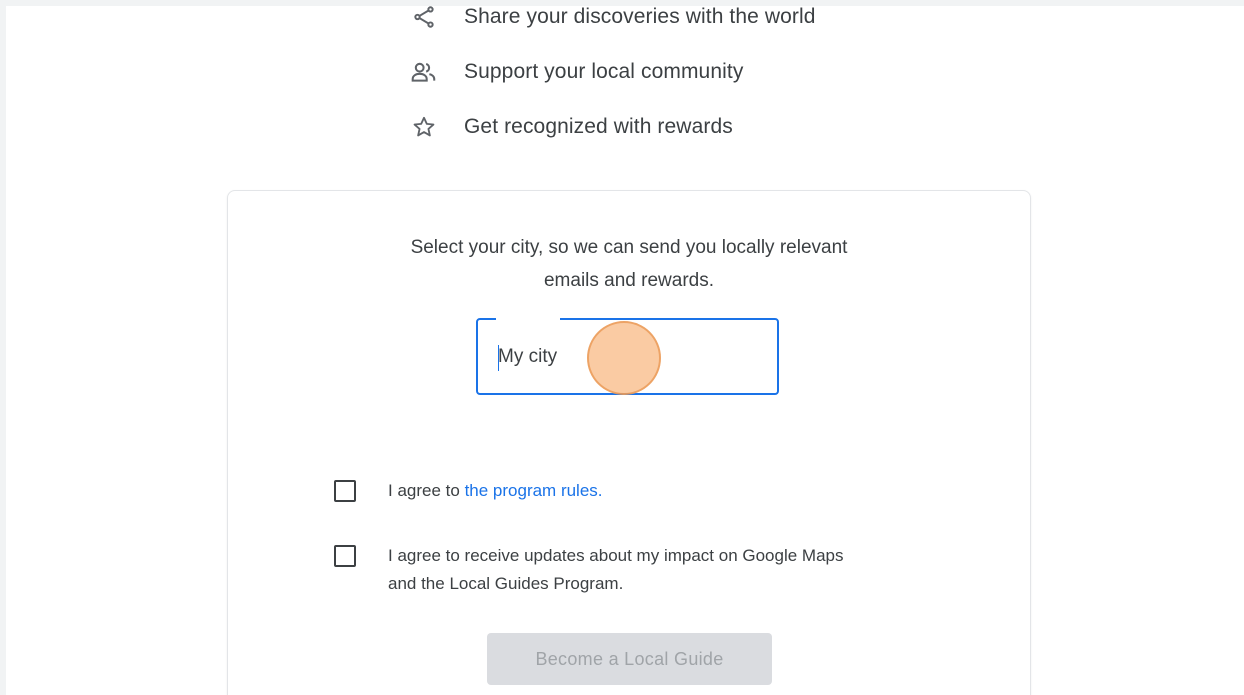  I want to click on benefit-item-community: Support your local community, so click(576, 72).